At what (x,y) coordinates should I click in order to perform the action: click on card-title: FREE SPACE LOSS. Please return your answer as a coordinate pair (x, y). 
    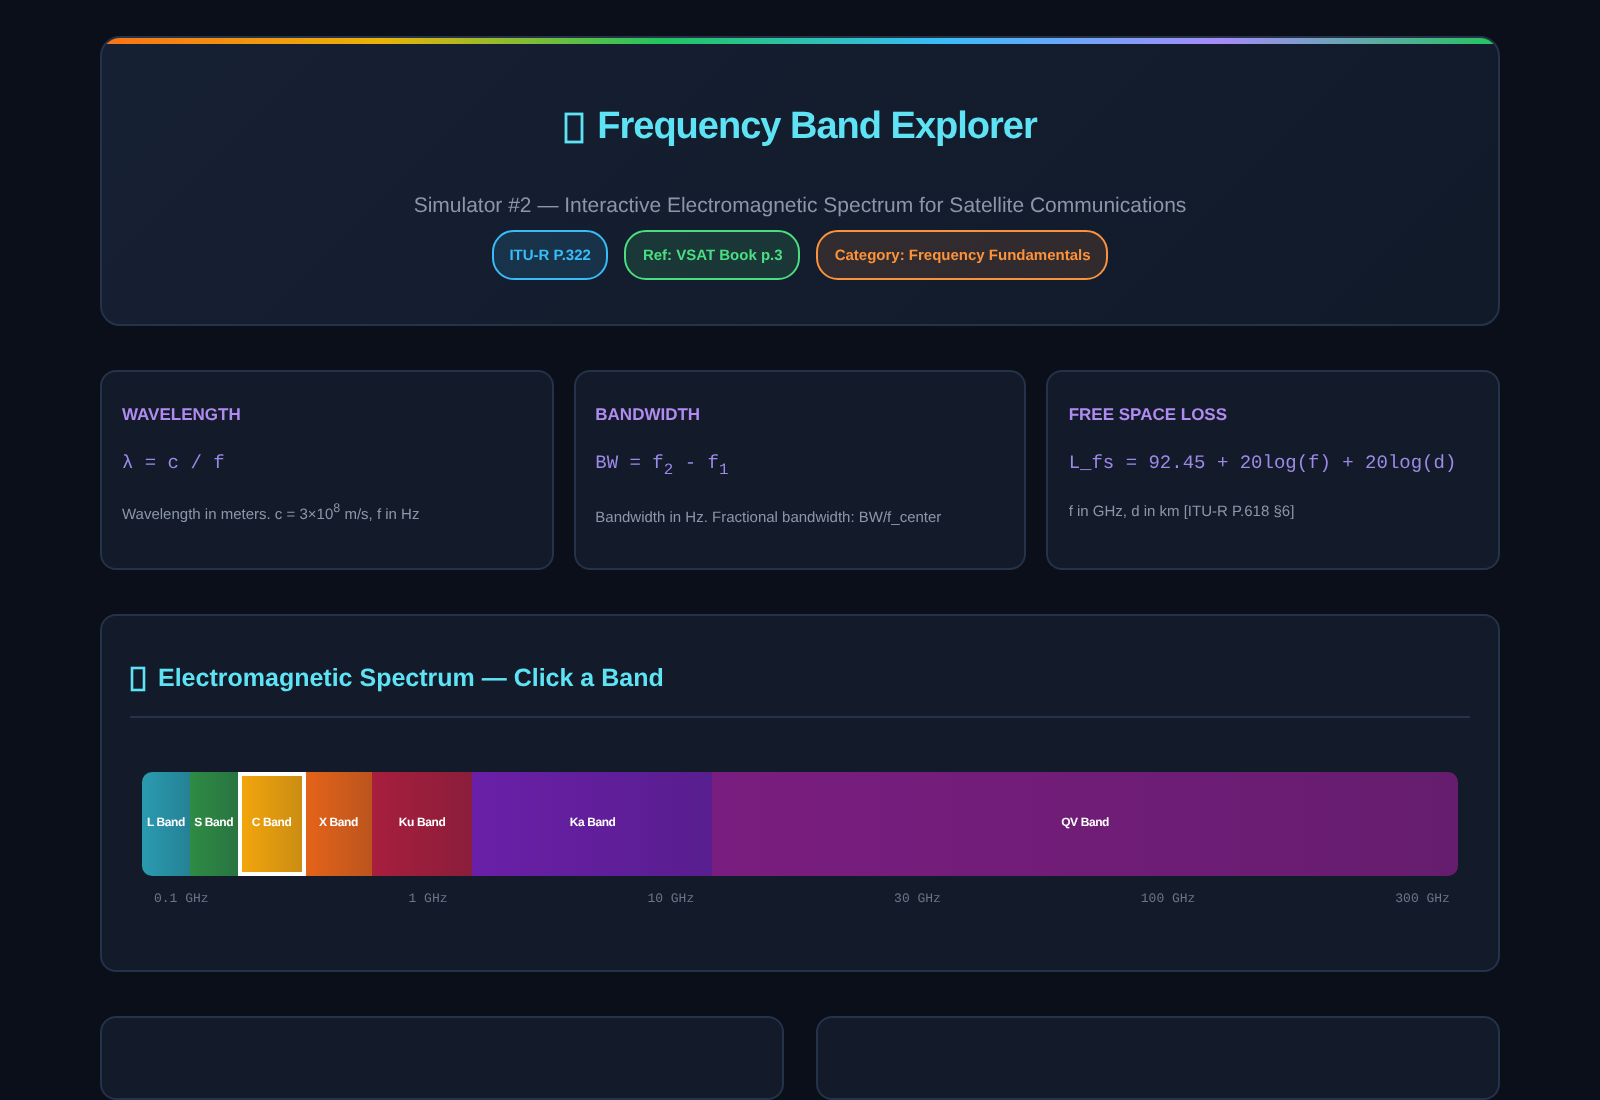
    Looking at the image, I should click on (1149, 414).